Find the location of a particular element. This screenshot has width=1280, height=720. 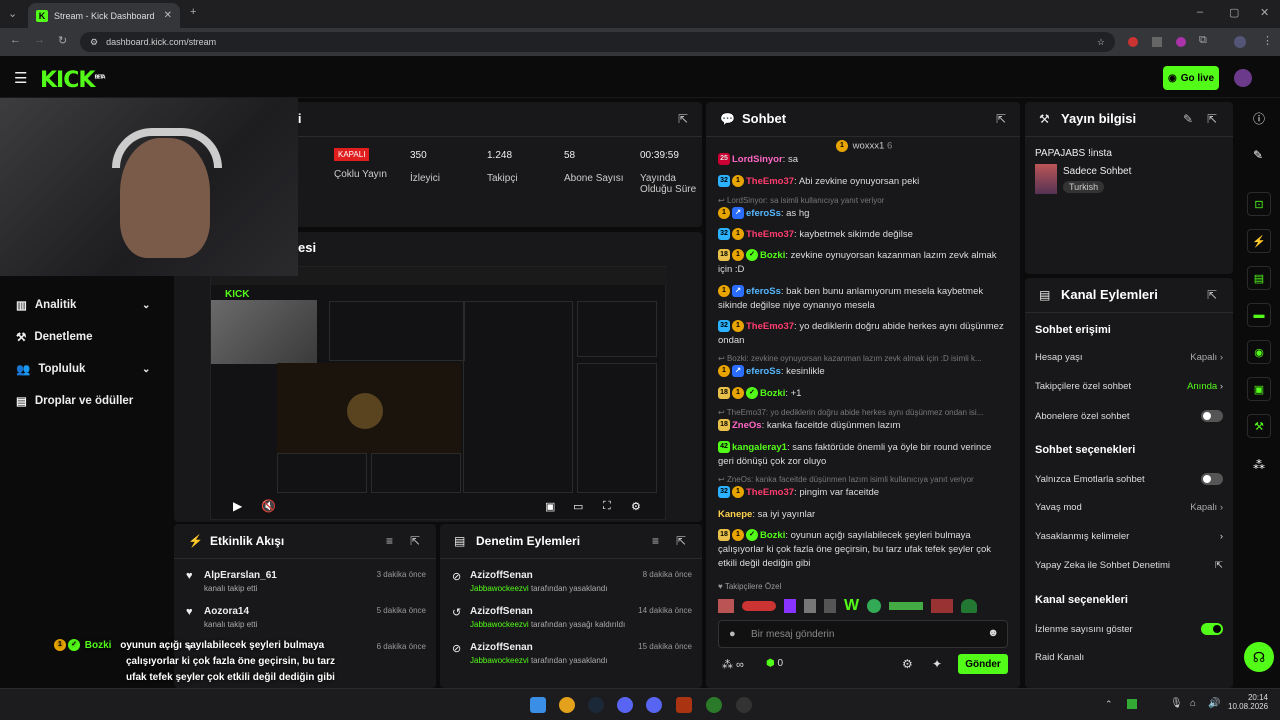

site-info-icon: ⚙ is located at coordinates (94, 42).